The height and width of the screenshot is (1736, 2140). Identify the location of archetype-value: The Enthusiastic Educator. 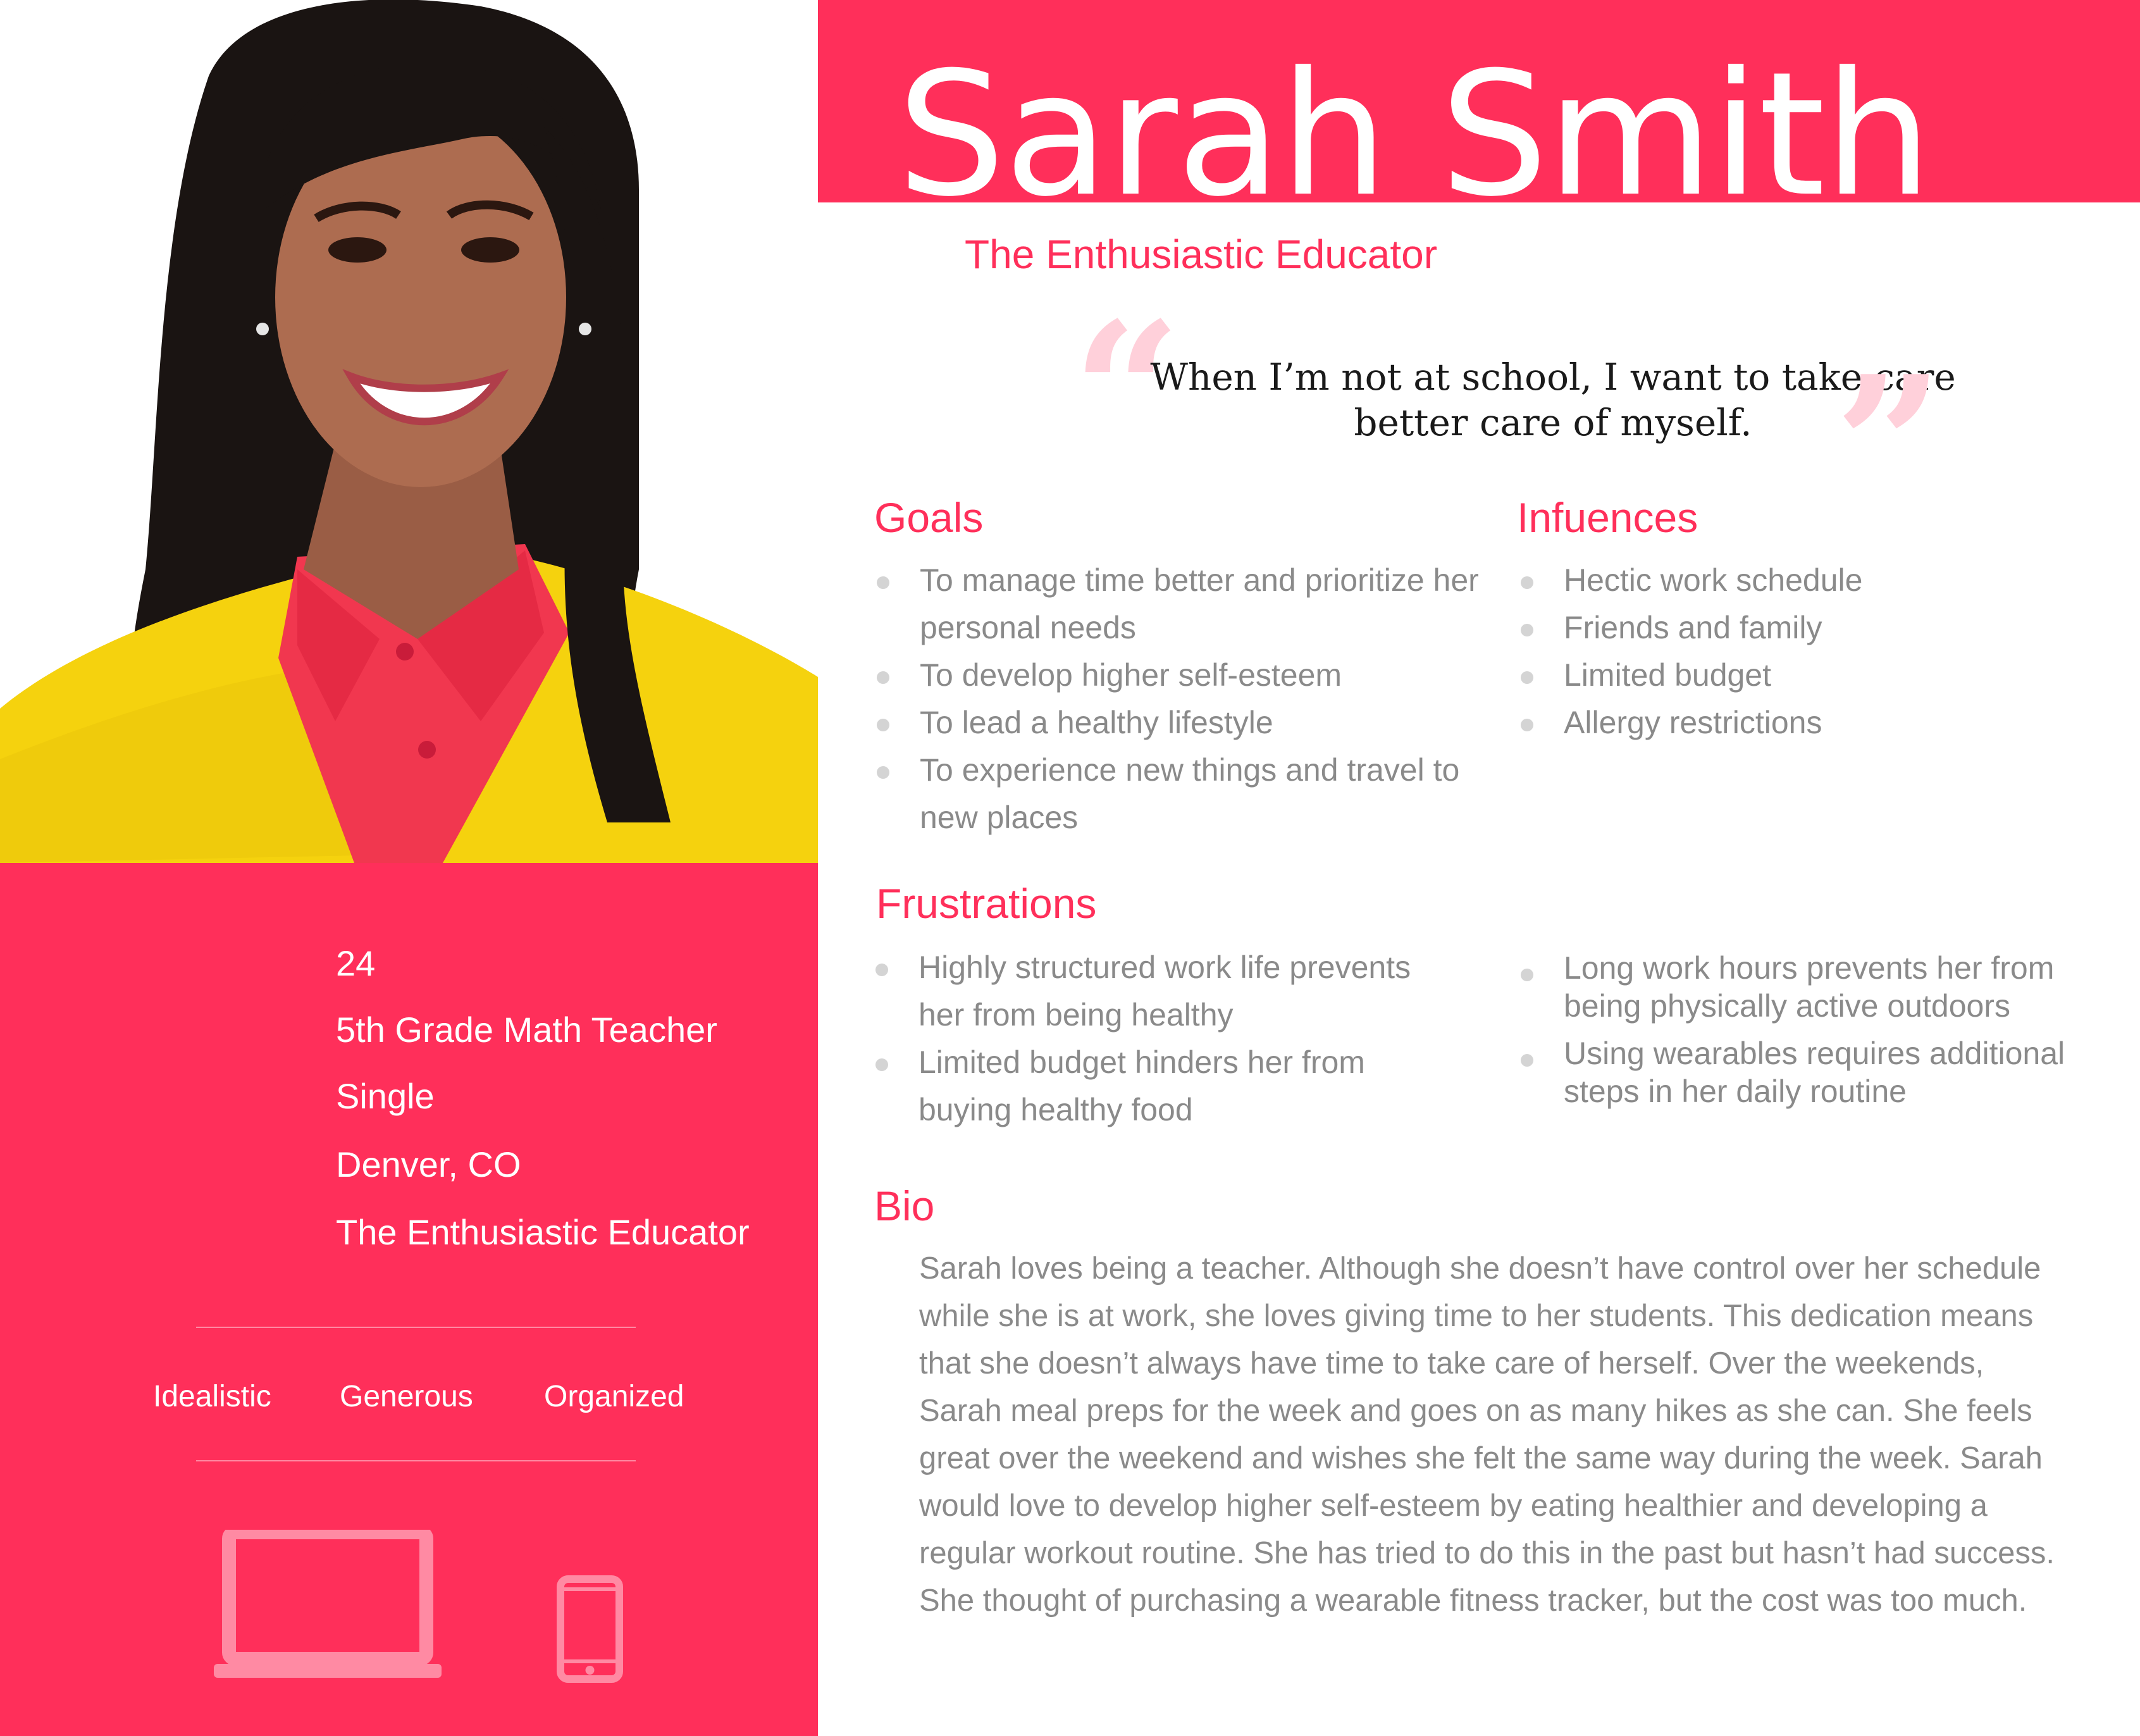
(543, 1232).